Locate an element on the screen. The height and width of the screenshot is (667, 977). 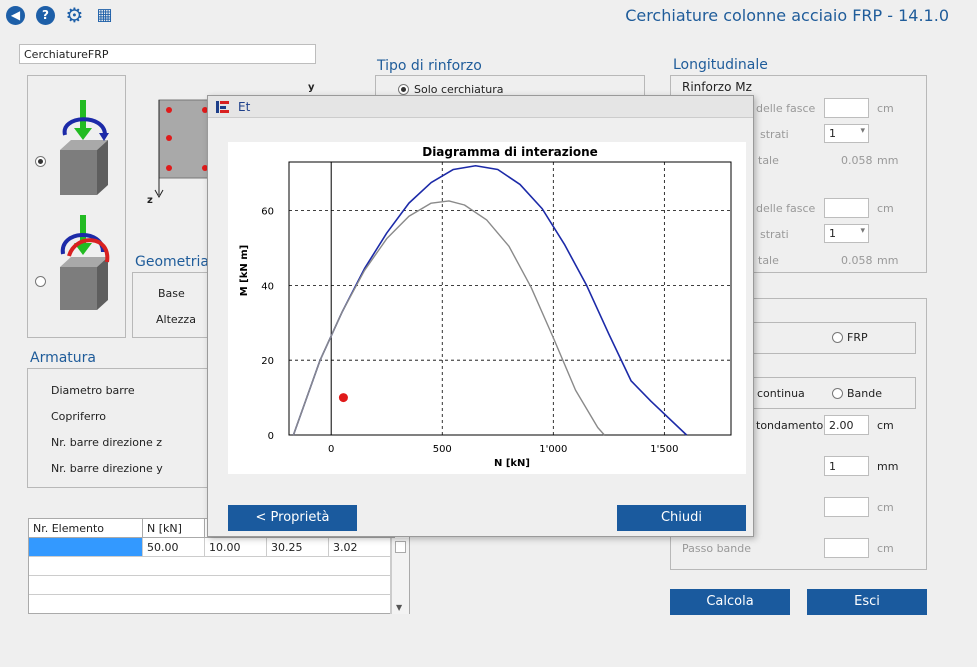
table-cell: 3.02 is located at coordinates (360, 547).